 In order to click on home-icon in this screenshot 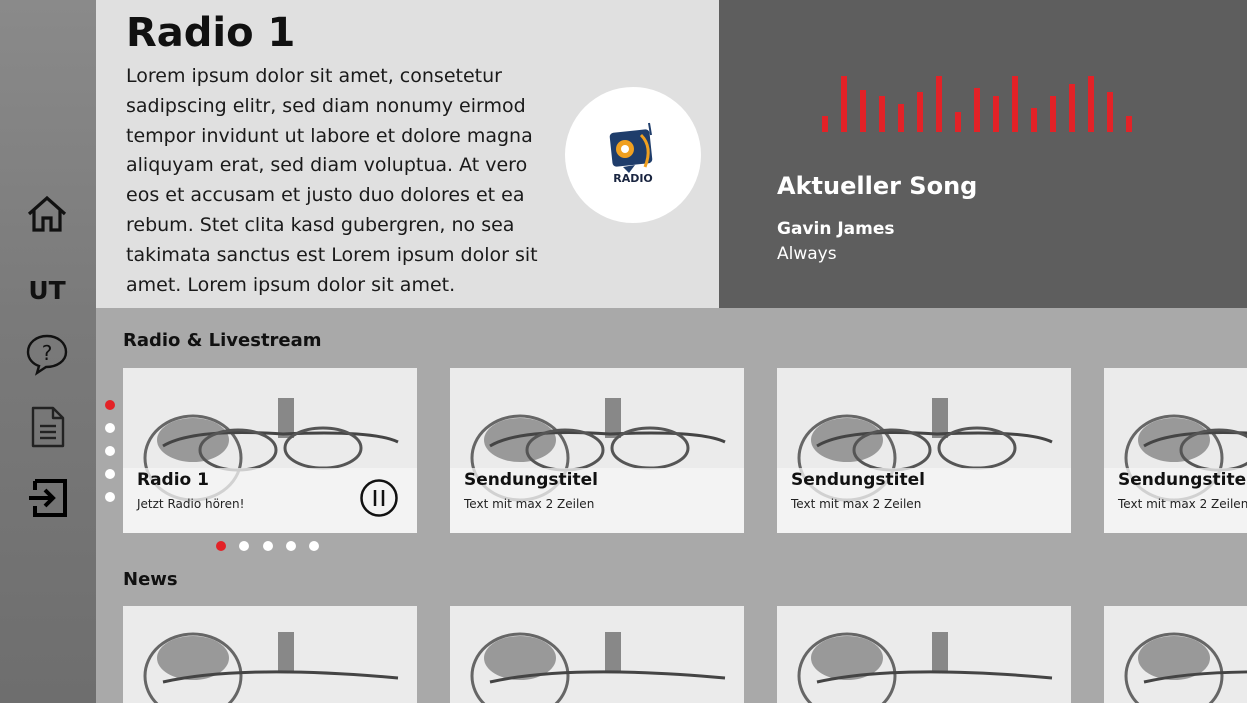, I will do `click(47, 213)`.